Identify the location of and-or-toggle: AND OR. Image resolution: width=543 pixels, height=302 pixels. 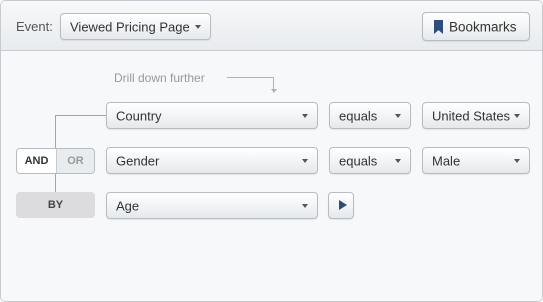
(55, 161).